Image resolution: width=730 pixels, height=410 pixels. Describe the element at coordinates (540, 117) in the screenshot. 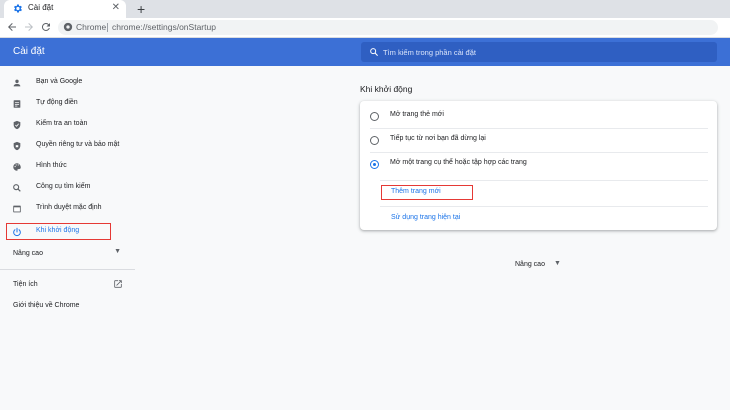

I see `radio-open-new-tab: Mở trang thẻ mới` at that location.